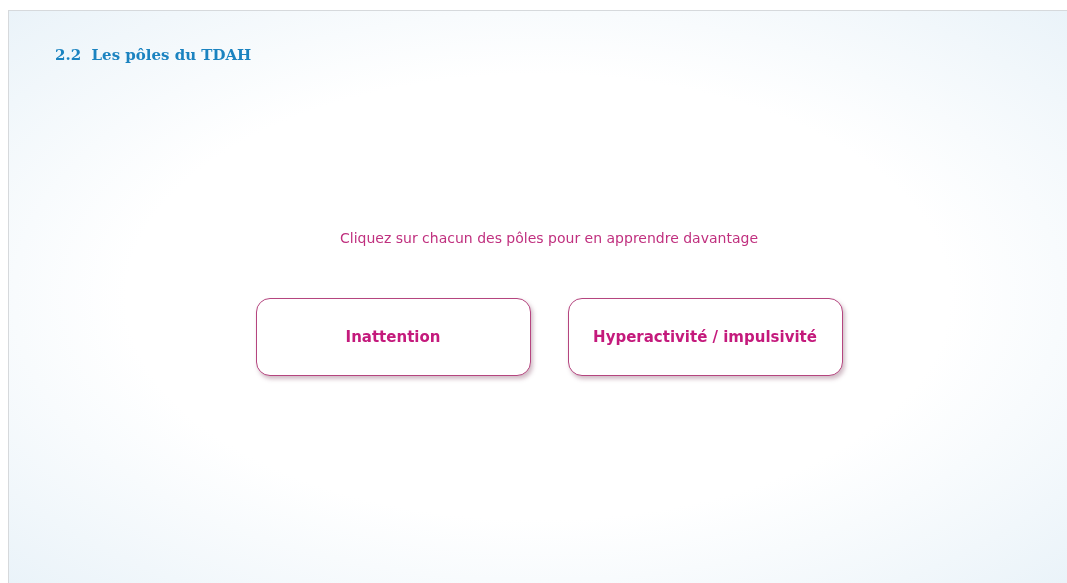  Describe the element at coordinates (393, 337) in the screenshot. I see `pole-button: Inattention` at that location.